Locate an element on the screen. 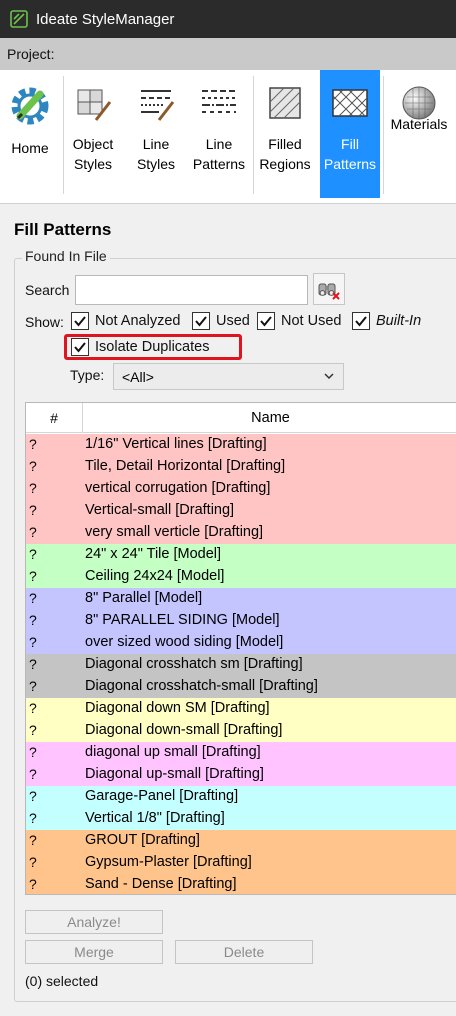  table-row: ? vertical corrugation [Drafting] is located at coordinates (241, 489).